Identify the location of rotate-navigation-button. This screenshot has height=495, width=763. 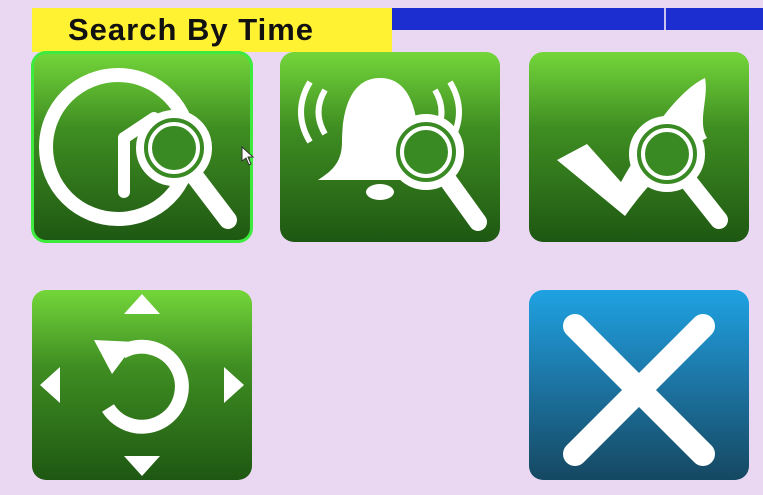
(142, 385).